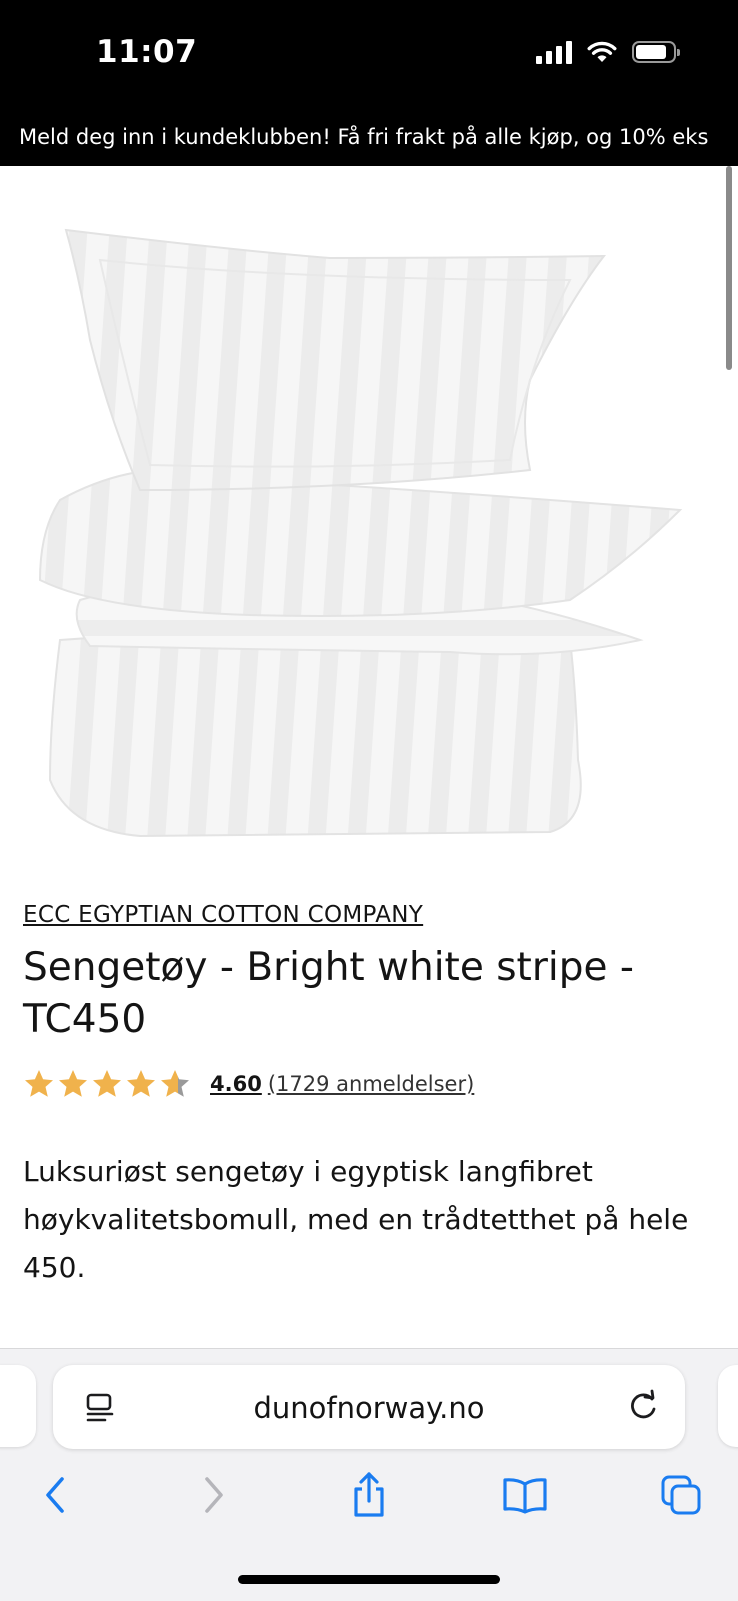 The height and width of the screenshot is (1601, 738). I want to click on previous-tab-preview, so click(18, 1406).